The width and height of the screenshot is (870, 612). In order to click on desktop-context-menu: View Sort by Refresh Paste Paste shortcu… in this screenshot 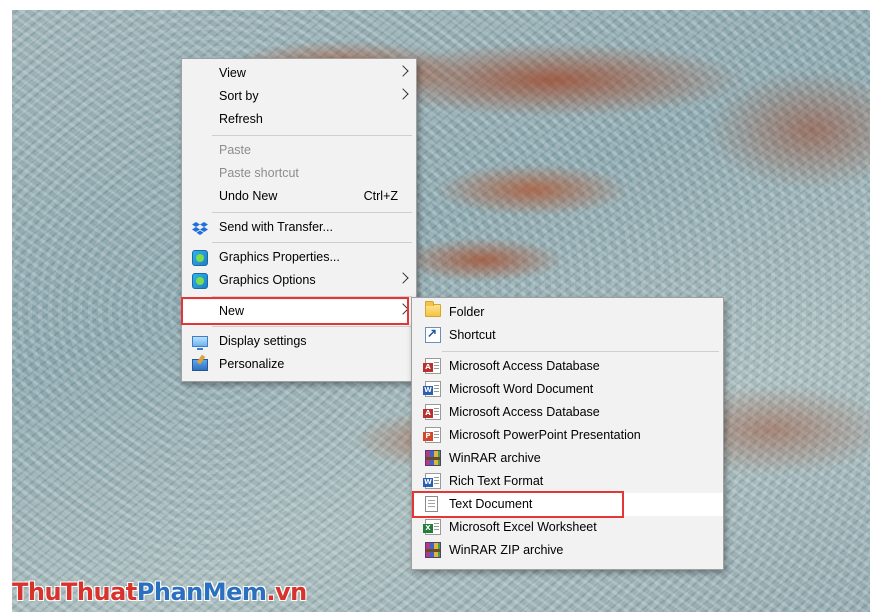, I will do `click(299, 220)`.